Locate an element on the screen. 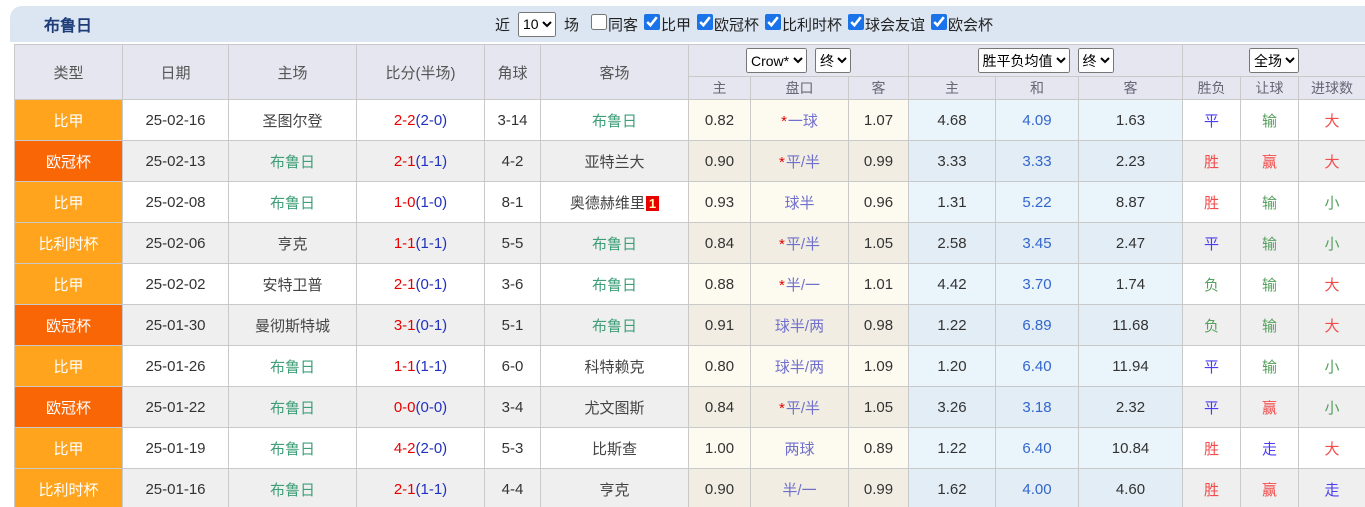 Image resolution: width=1365 pixels, height=507 pixels. recent-label: 近 is located at coordinates (502, 25).